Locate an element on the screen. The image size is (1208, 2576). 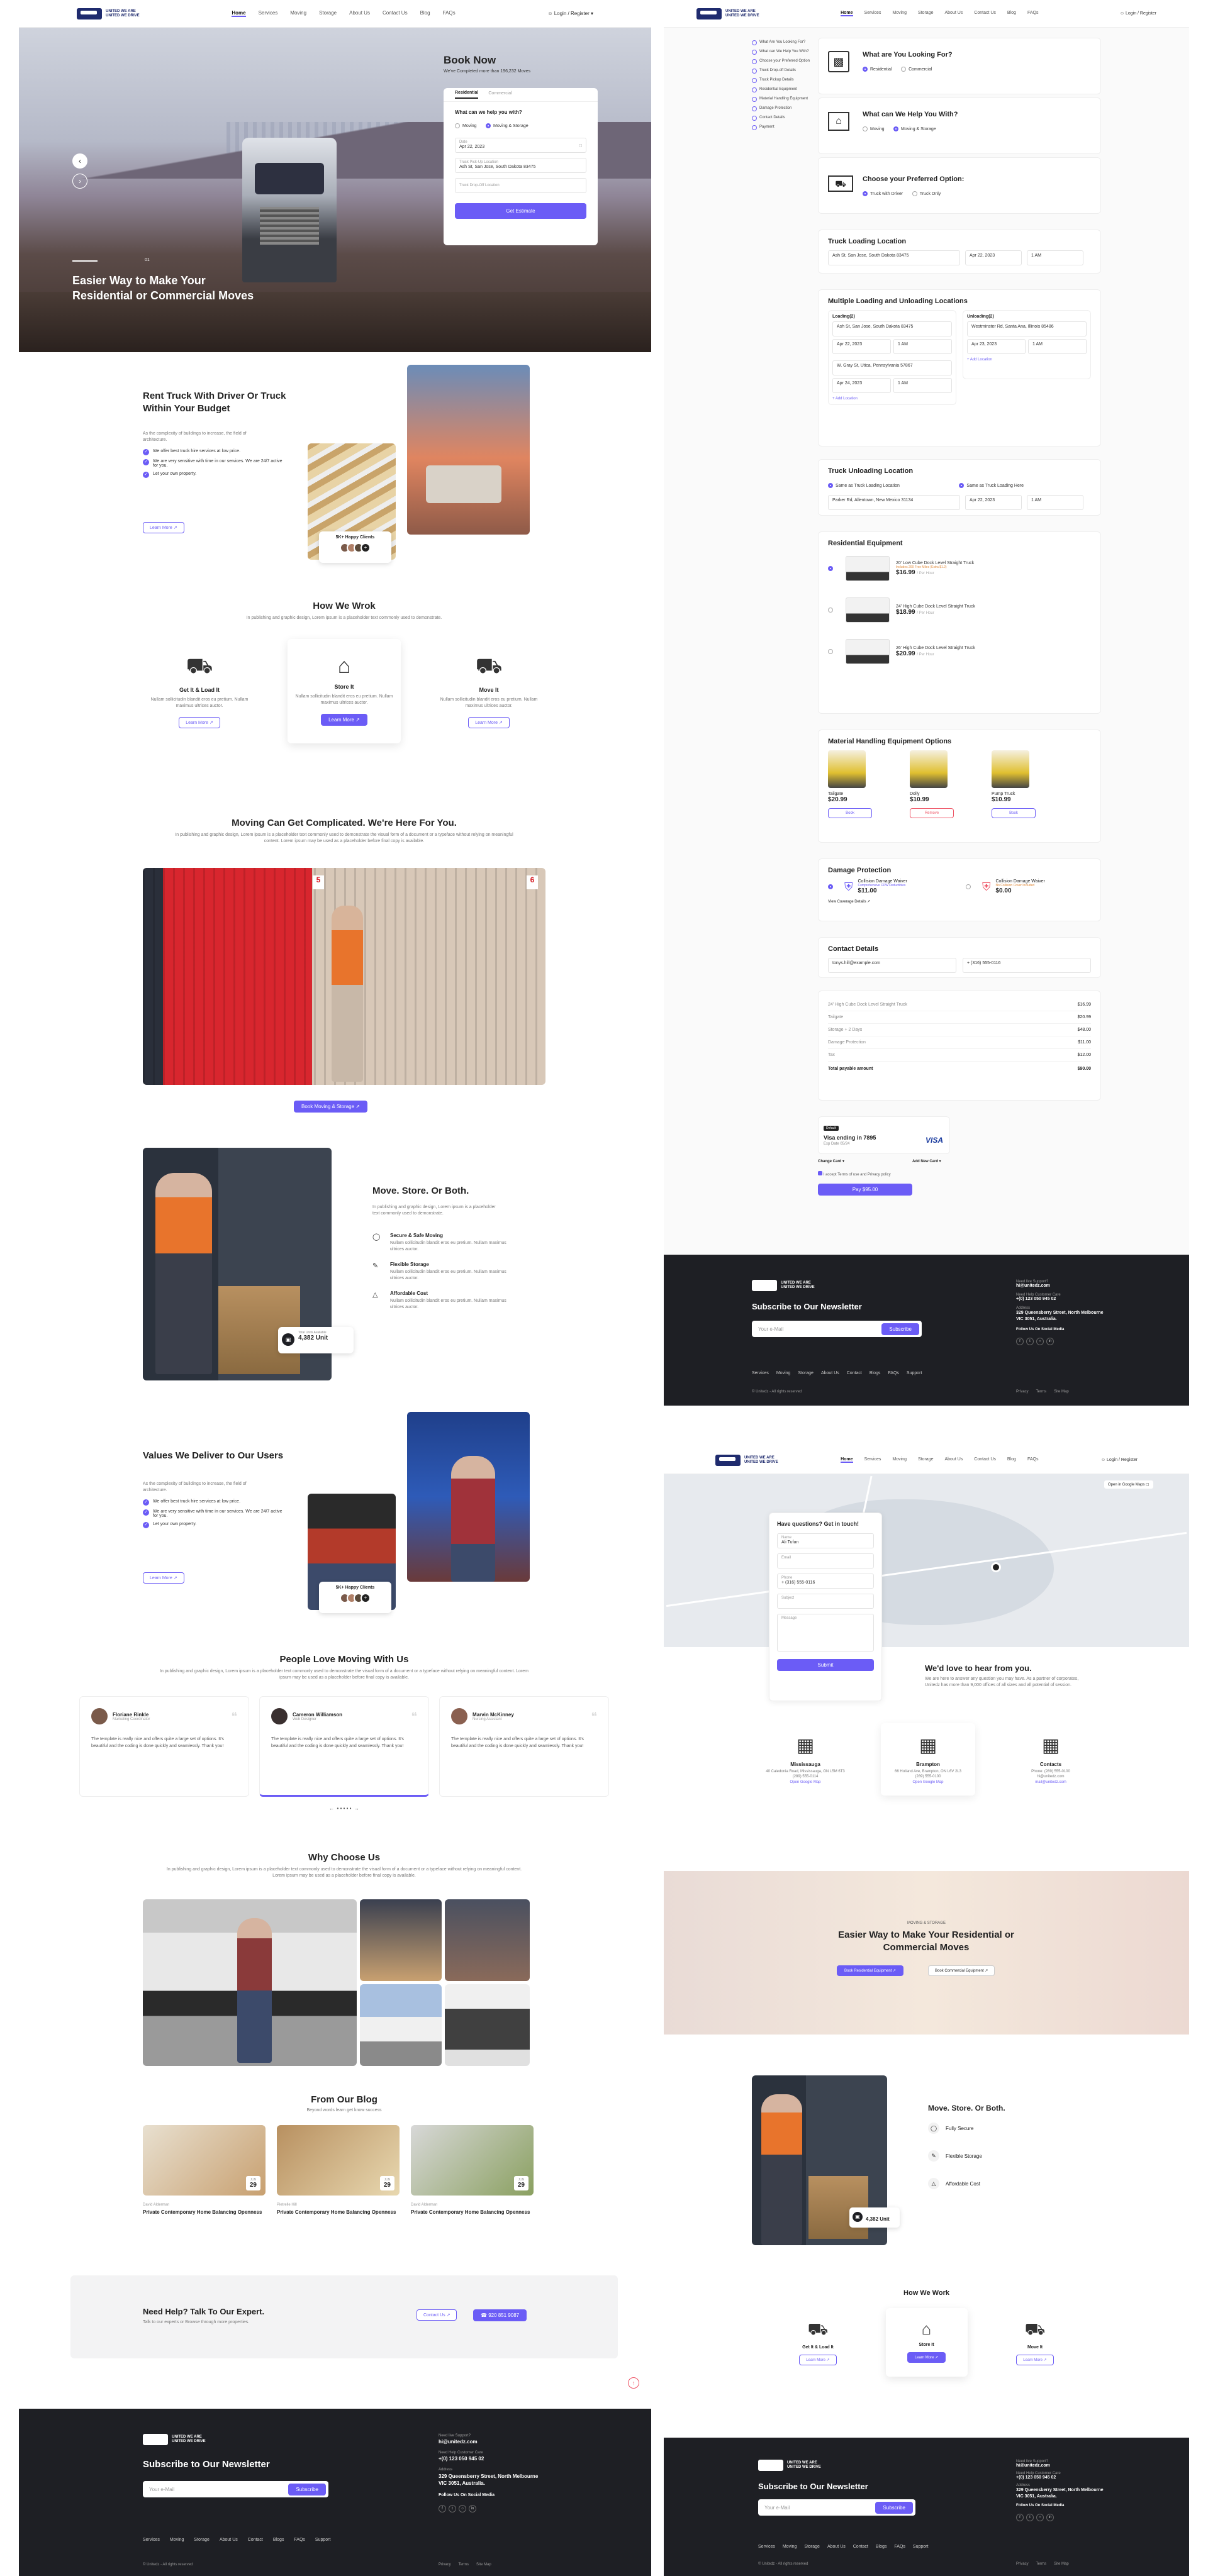
nav-link-5: Contact Us is located at coordinates (985, 1460).